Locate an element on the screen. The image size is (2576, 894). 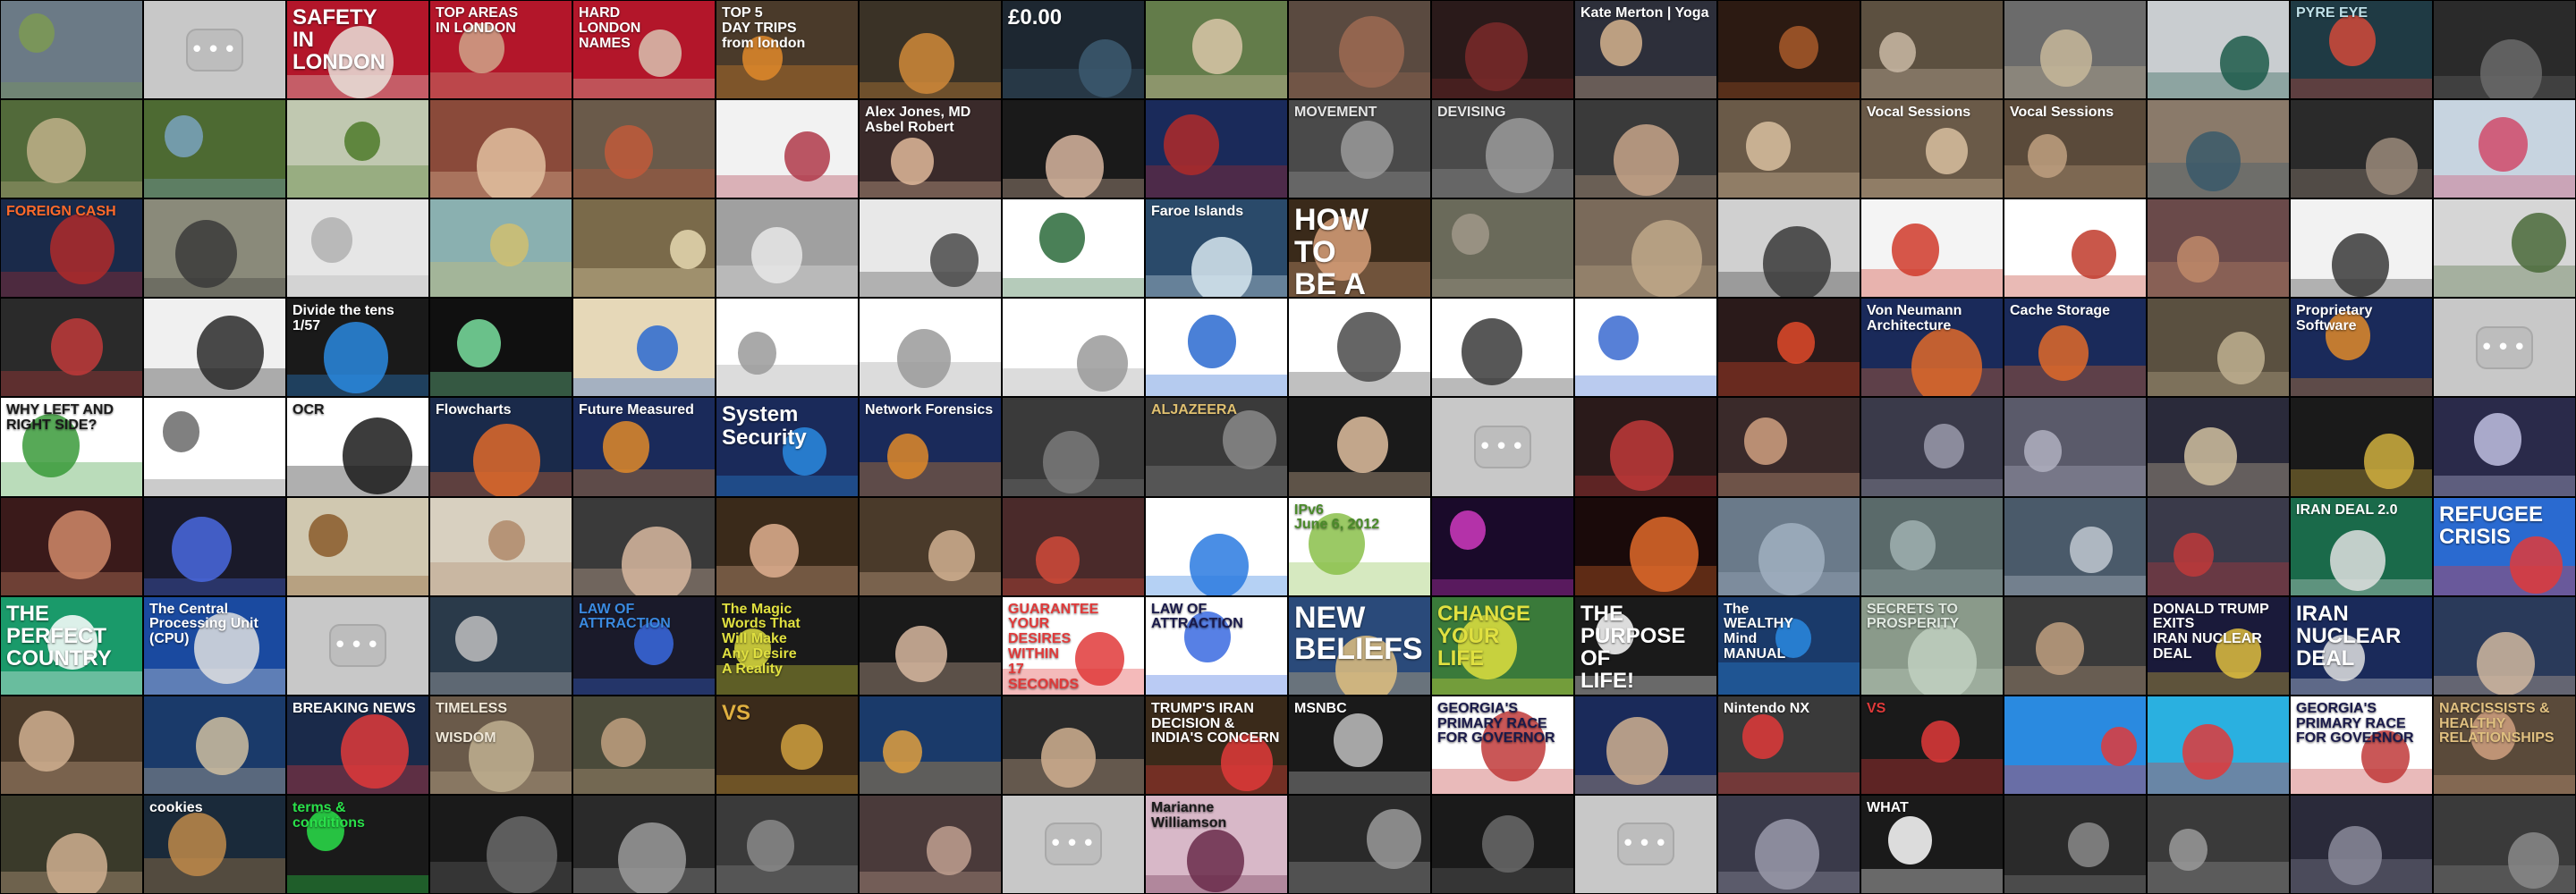
video-thumbnail: The Central Processing Unit (CPU) is located at coordinates (214, 645).